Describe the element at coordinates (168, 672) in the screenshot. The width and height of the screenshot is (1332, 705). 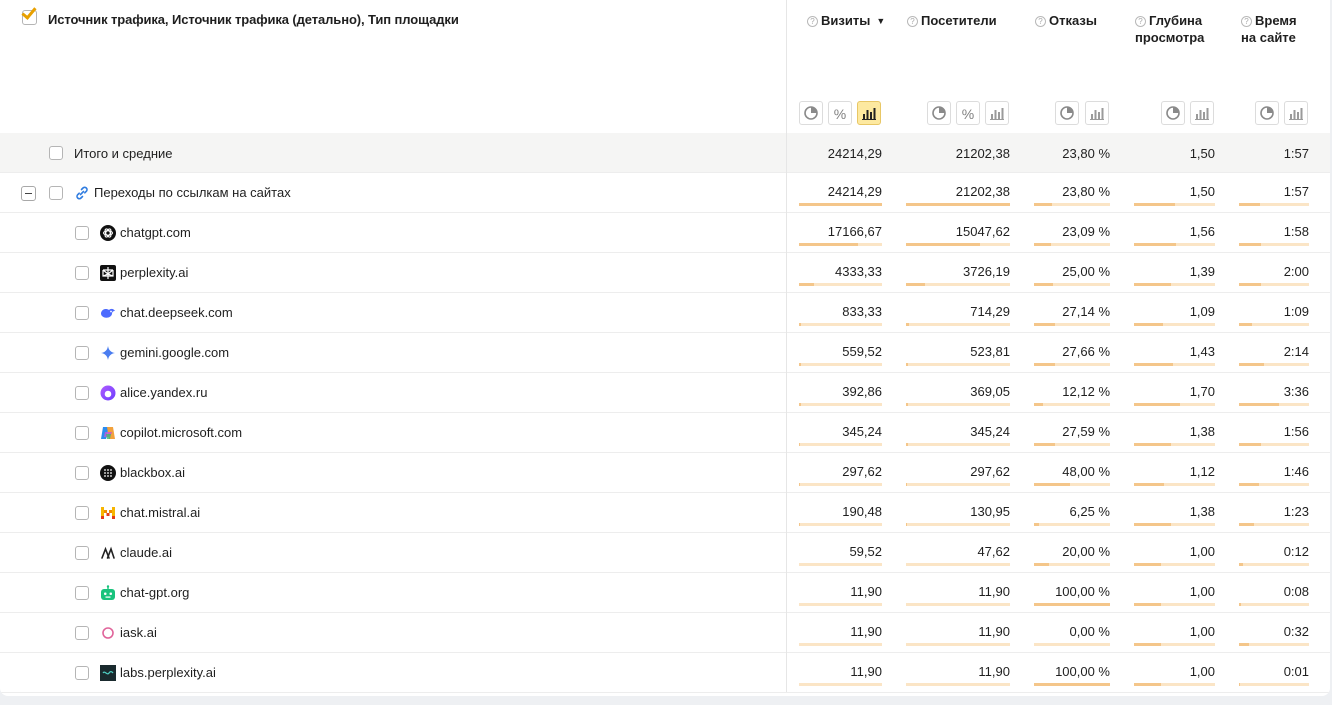
I see `row-label: labs.perplexity.ai` at that location.